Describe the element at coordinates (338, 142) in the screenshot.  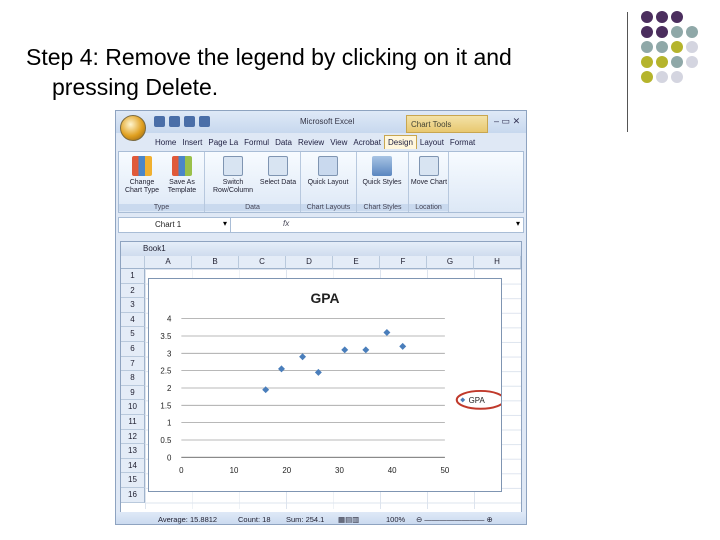
I see `tab-view: View` at that location.